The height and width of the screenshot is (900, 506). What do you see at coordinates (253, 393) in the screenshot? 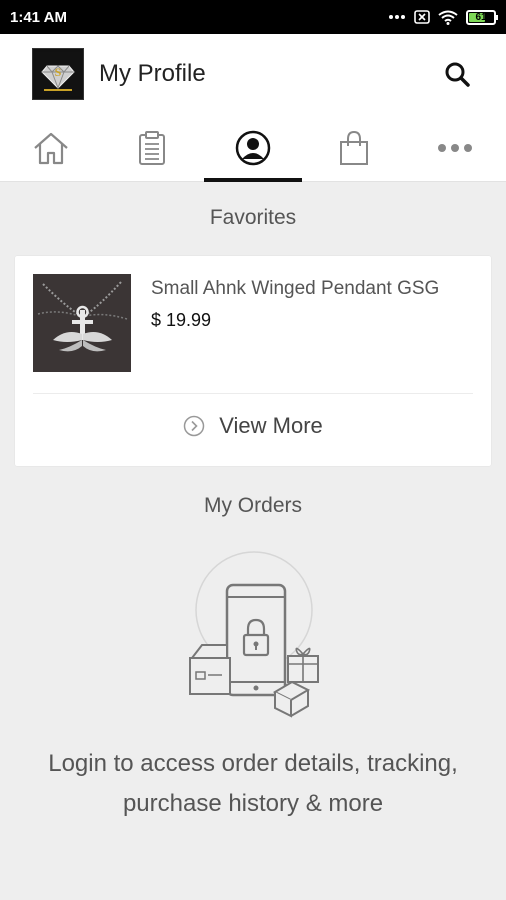
I see `divider` at bounding box center [253, 393].